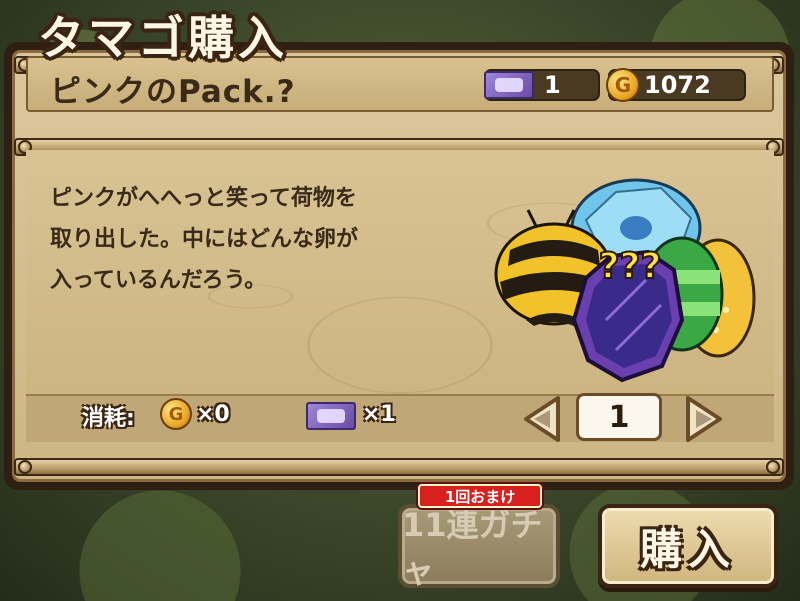 The height and width of the screenshot is (601, 800). I want to click on increase-arrow-button, so click(704, 419).